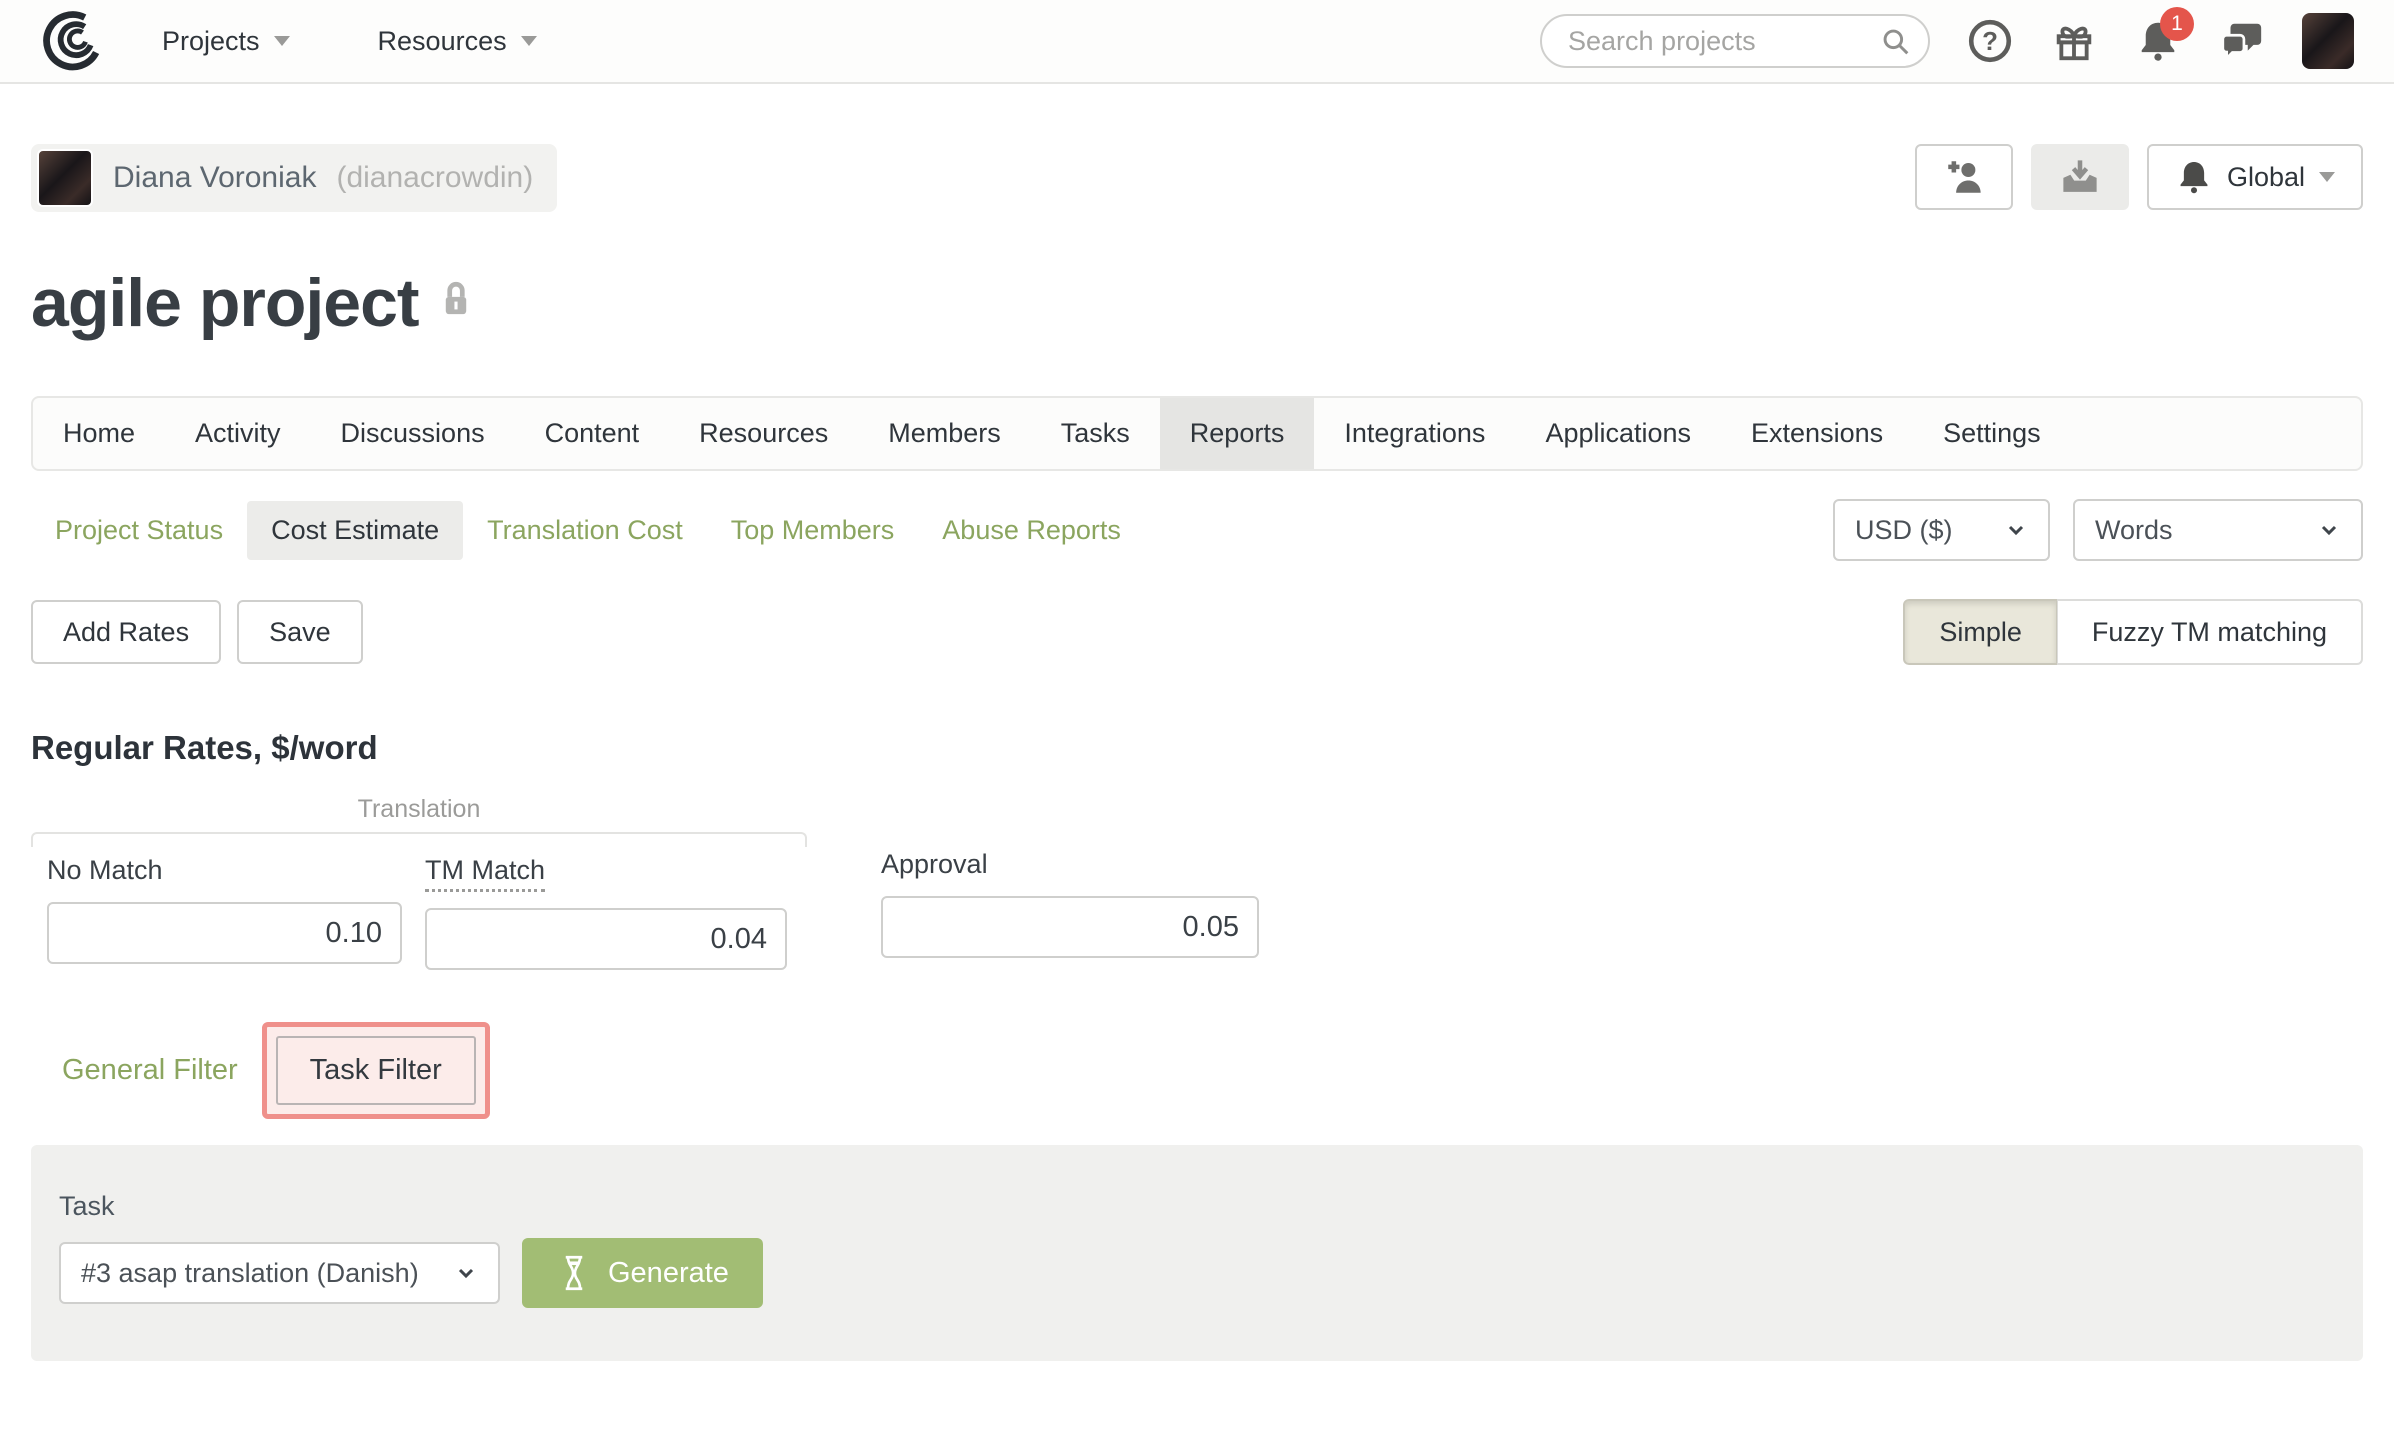  I want to click on global-notifications-button: Global, so click(2254, 177).